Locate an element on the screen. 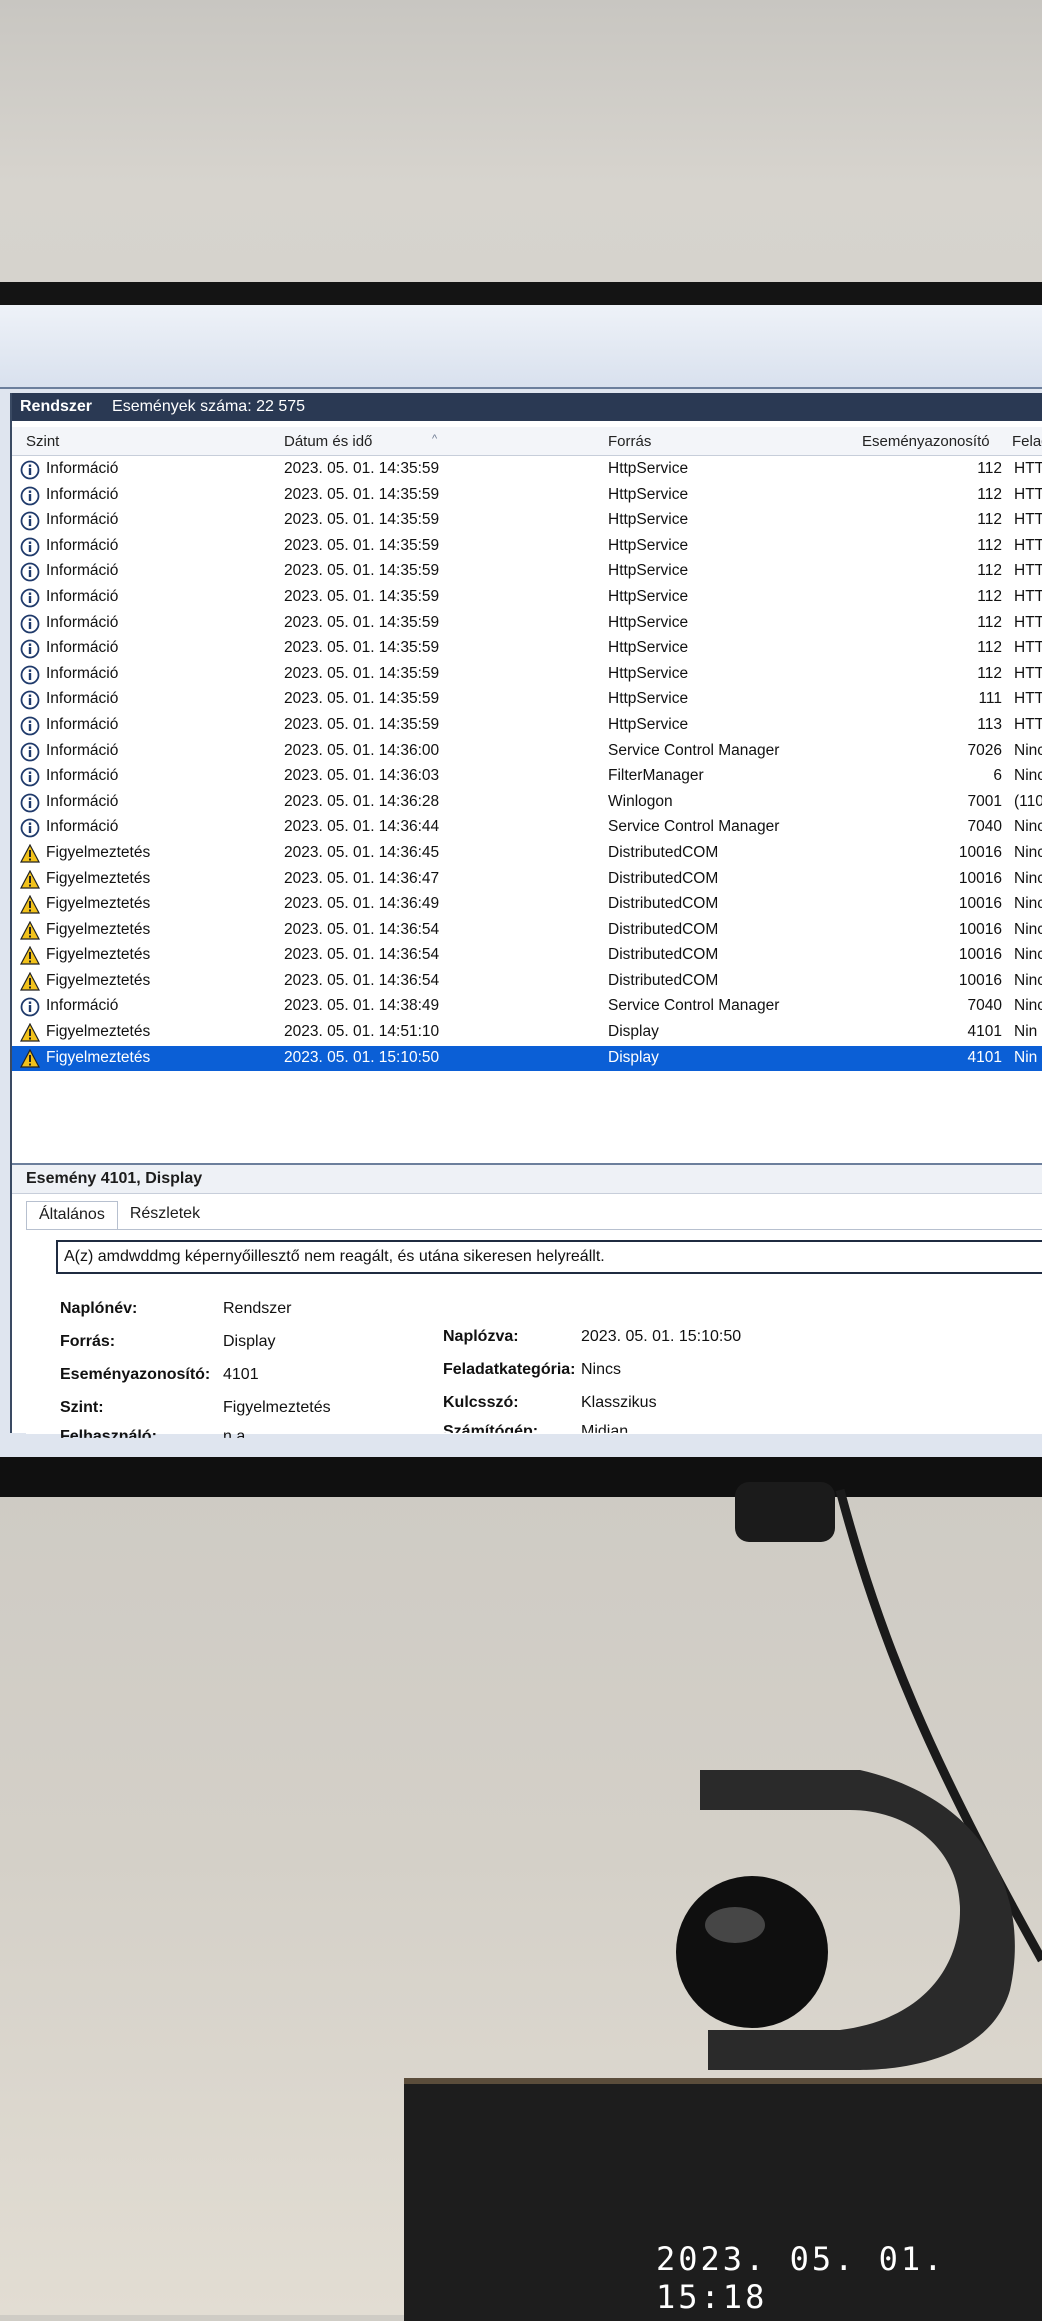 Image resolution: width=1042 pixels, height=2321 pixels. decor-svg is located at coordinates (859, 1779).